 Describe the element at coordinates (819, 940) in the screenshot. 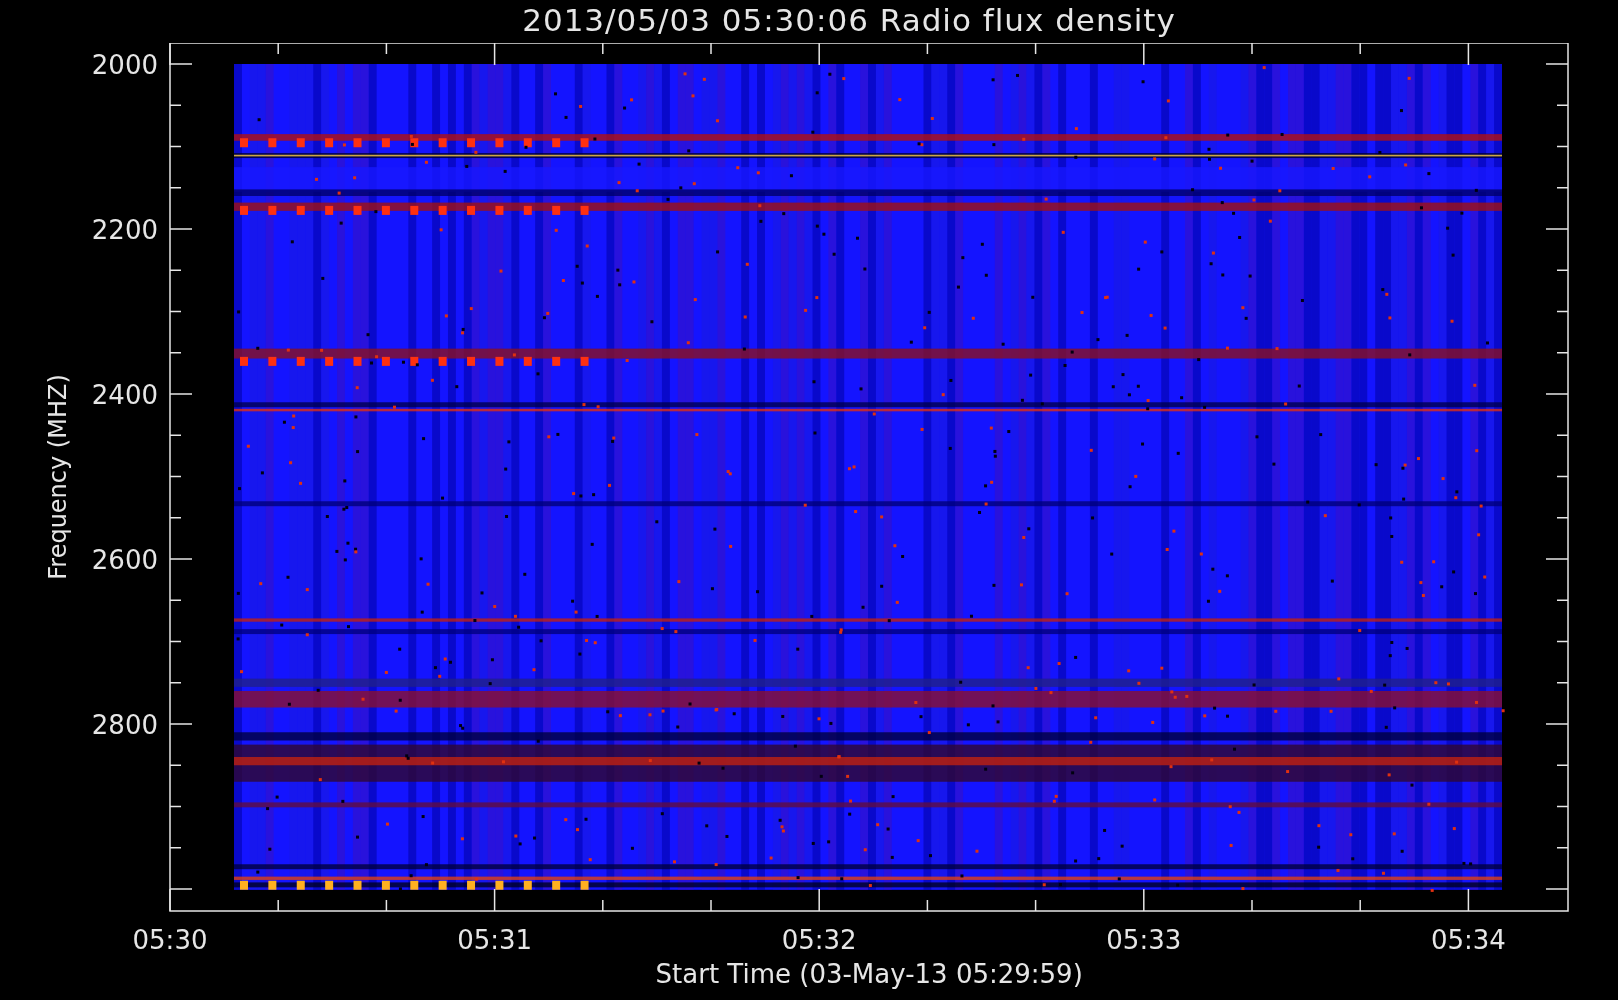

I see `tick-label: 05:32` at that location.